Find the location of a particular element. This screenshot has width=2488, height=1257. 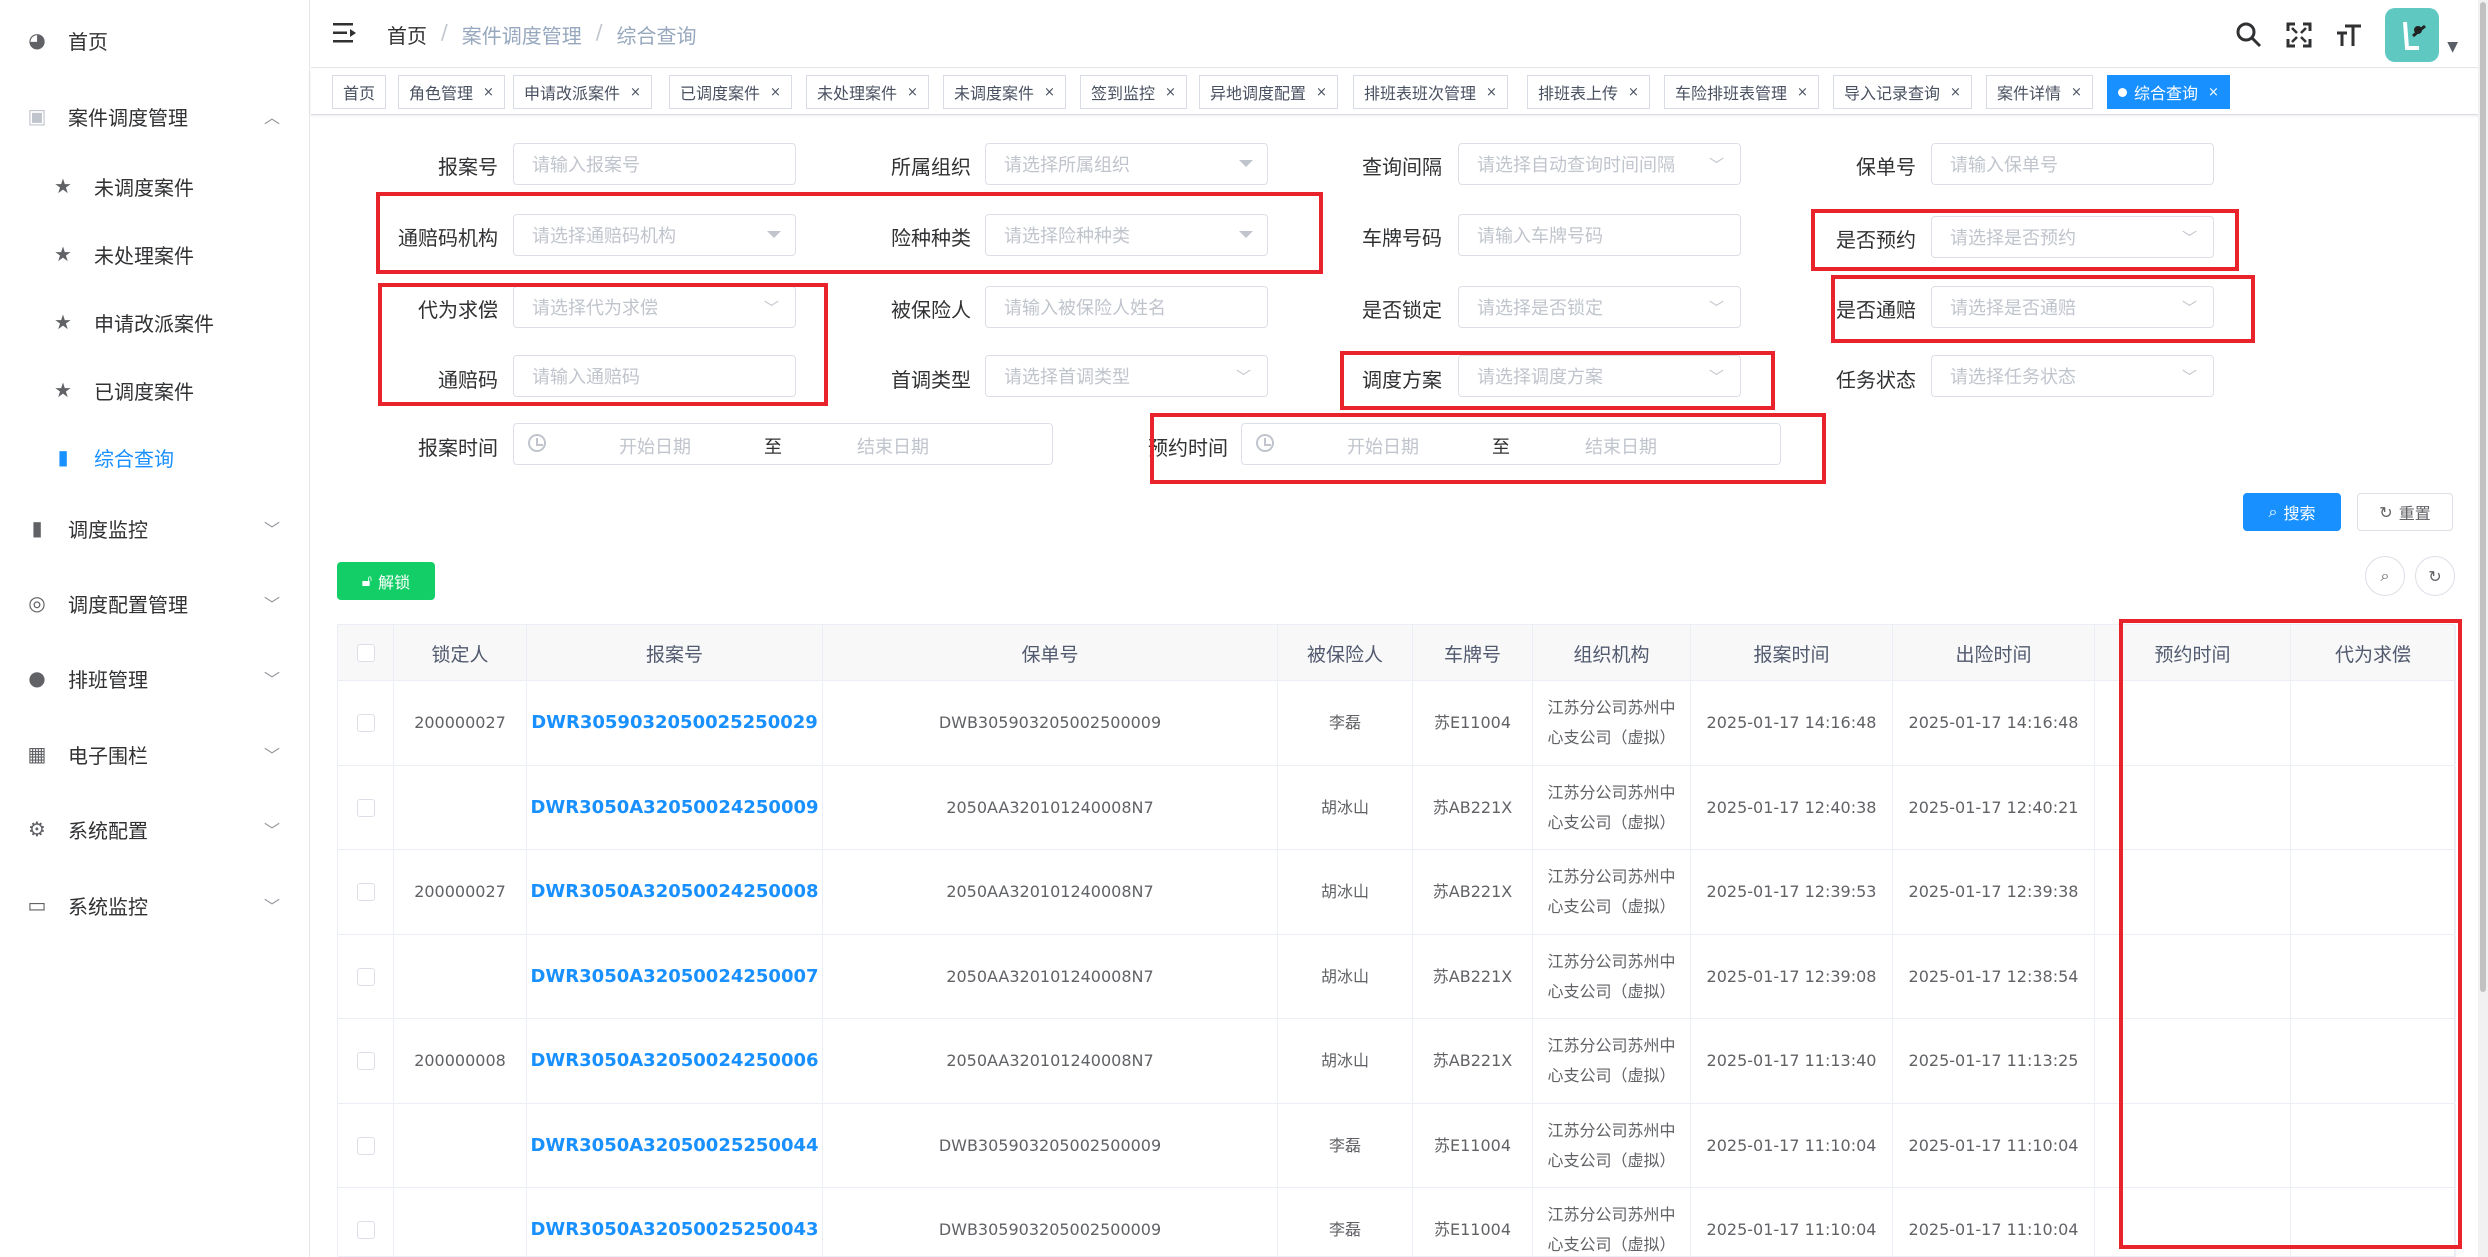

tag-import-records: 导入记录查询 × is located at coordinates (1902, 92).